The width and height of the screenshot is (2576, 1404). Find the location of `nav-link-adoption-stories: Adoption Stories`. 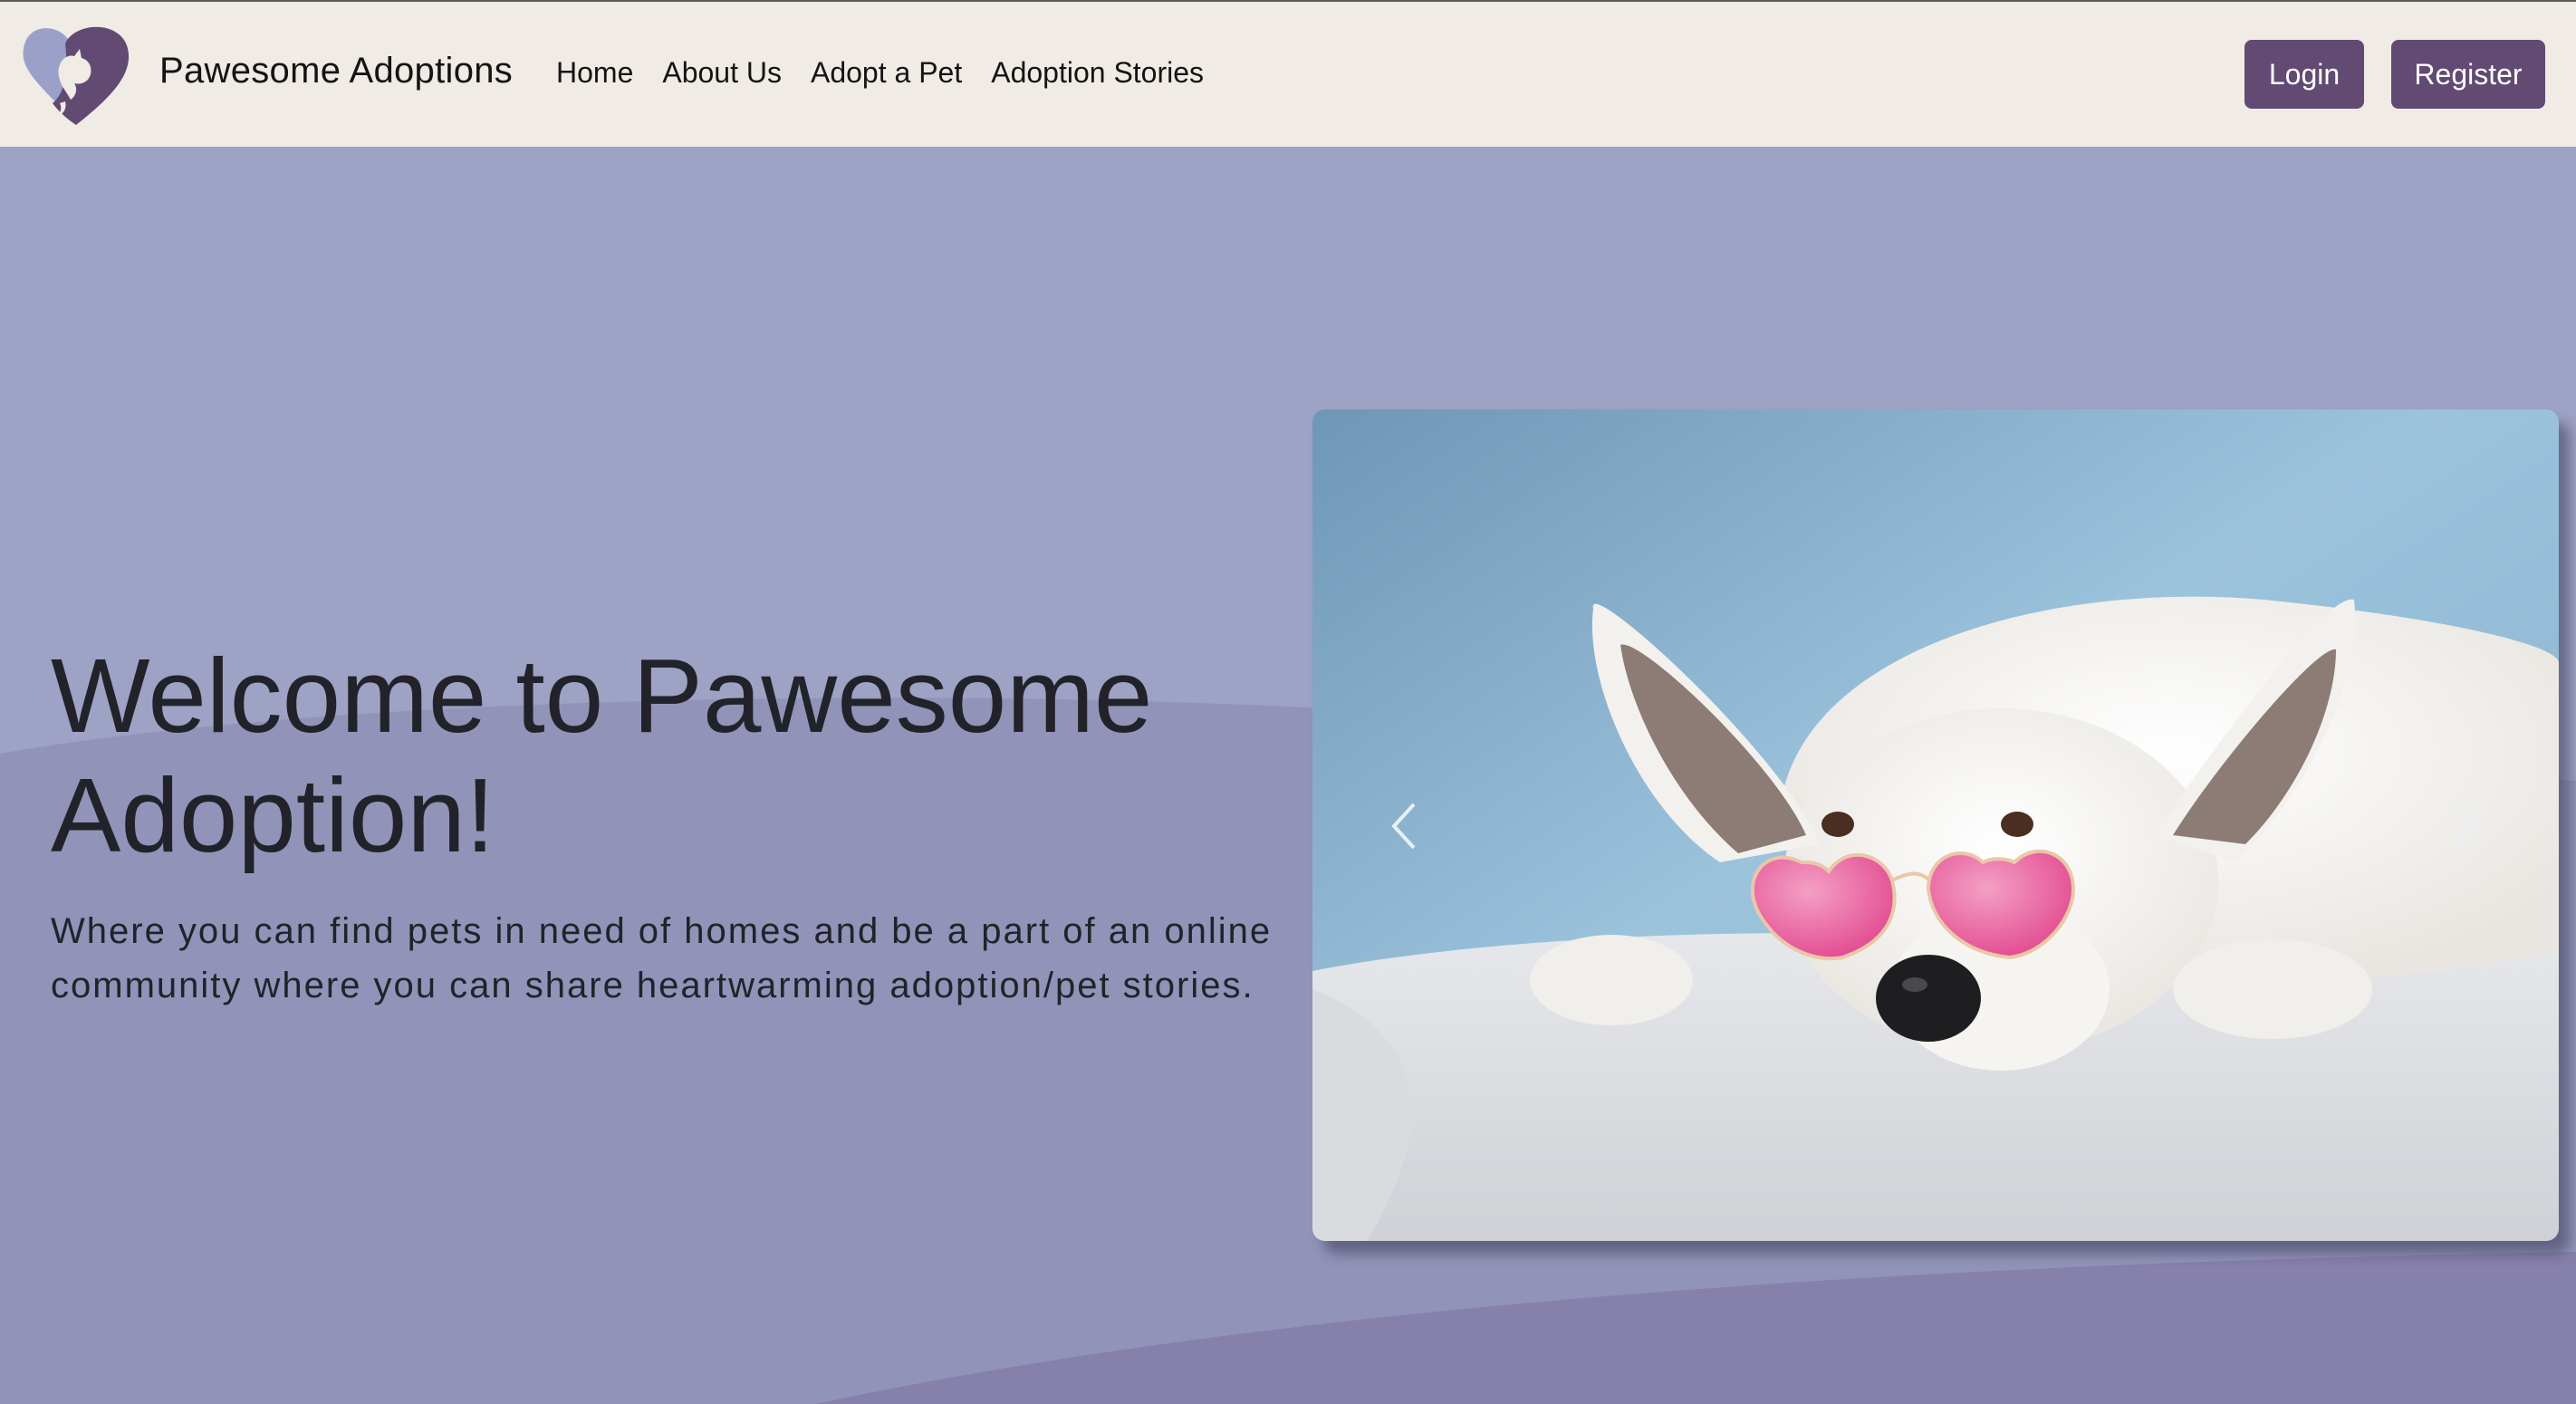

nav-link-adoption-stories: Adoption Stories is located at coordinates (1097, 73).